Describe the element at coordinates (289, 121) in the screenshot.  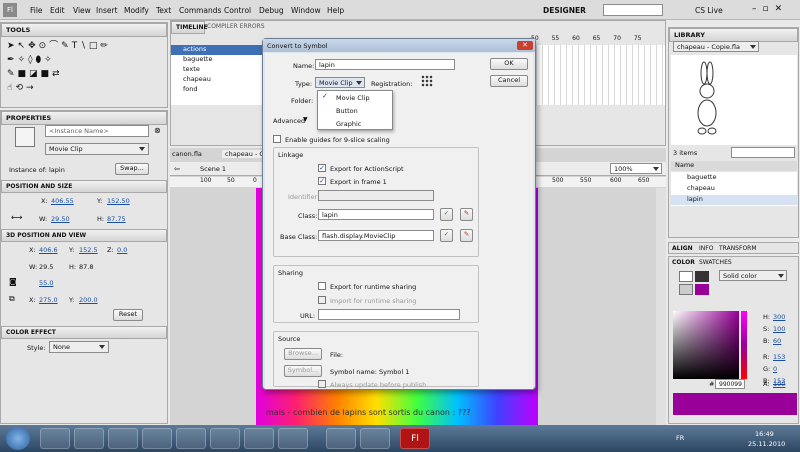
I see `advanced-toggle: Advanced` at that location.